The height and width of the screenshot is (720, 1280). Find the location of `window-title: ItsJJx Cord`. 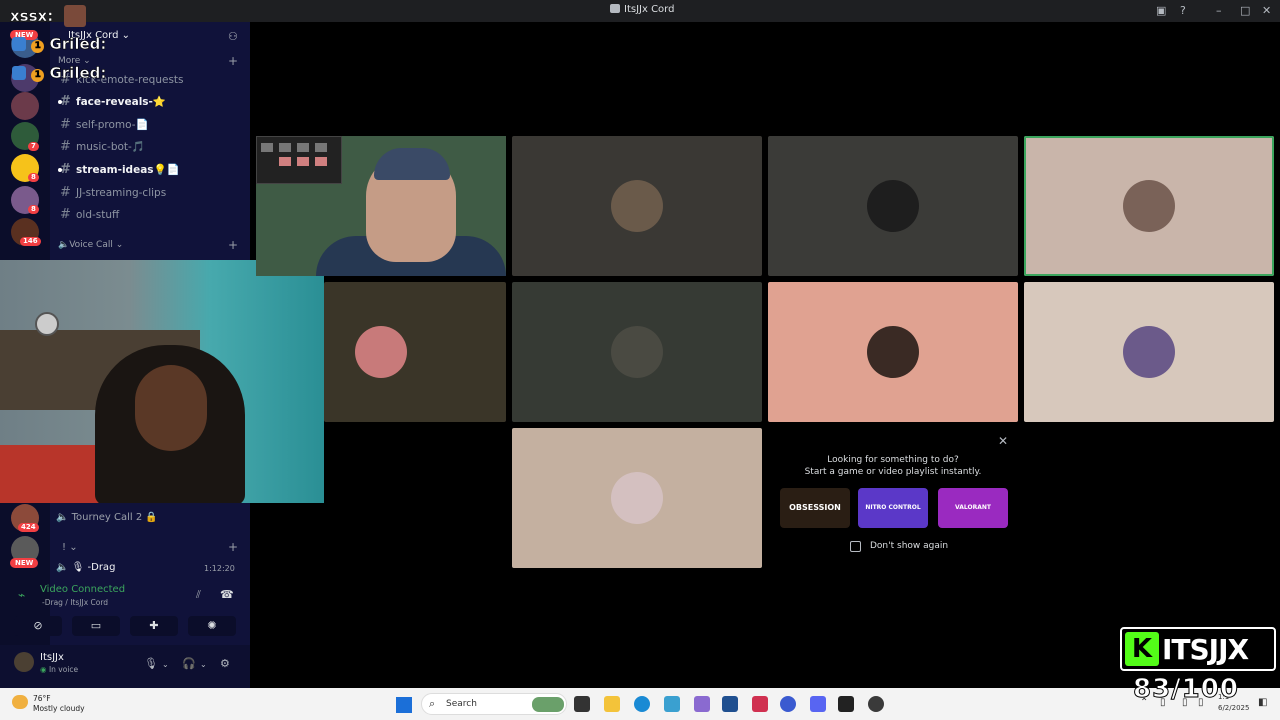

window-title: ItsJJx Cord is located at coordinates (642, 9).